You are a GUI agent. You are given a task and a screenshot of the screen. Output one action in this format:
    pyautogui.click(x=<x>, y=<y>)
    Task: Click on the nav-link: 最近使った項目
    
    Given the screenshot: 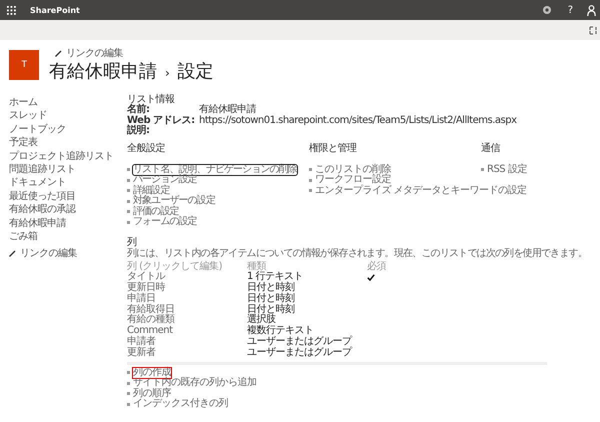 What is the action you would take?
    pyautogui.click(x=68, y=197)
    